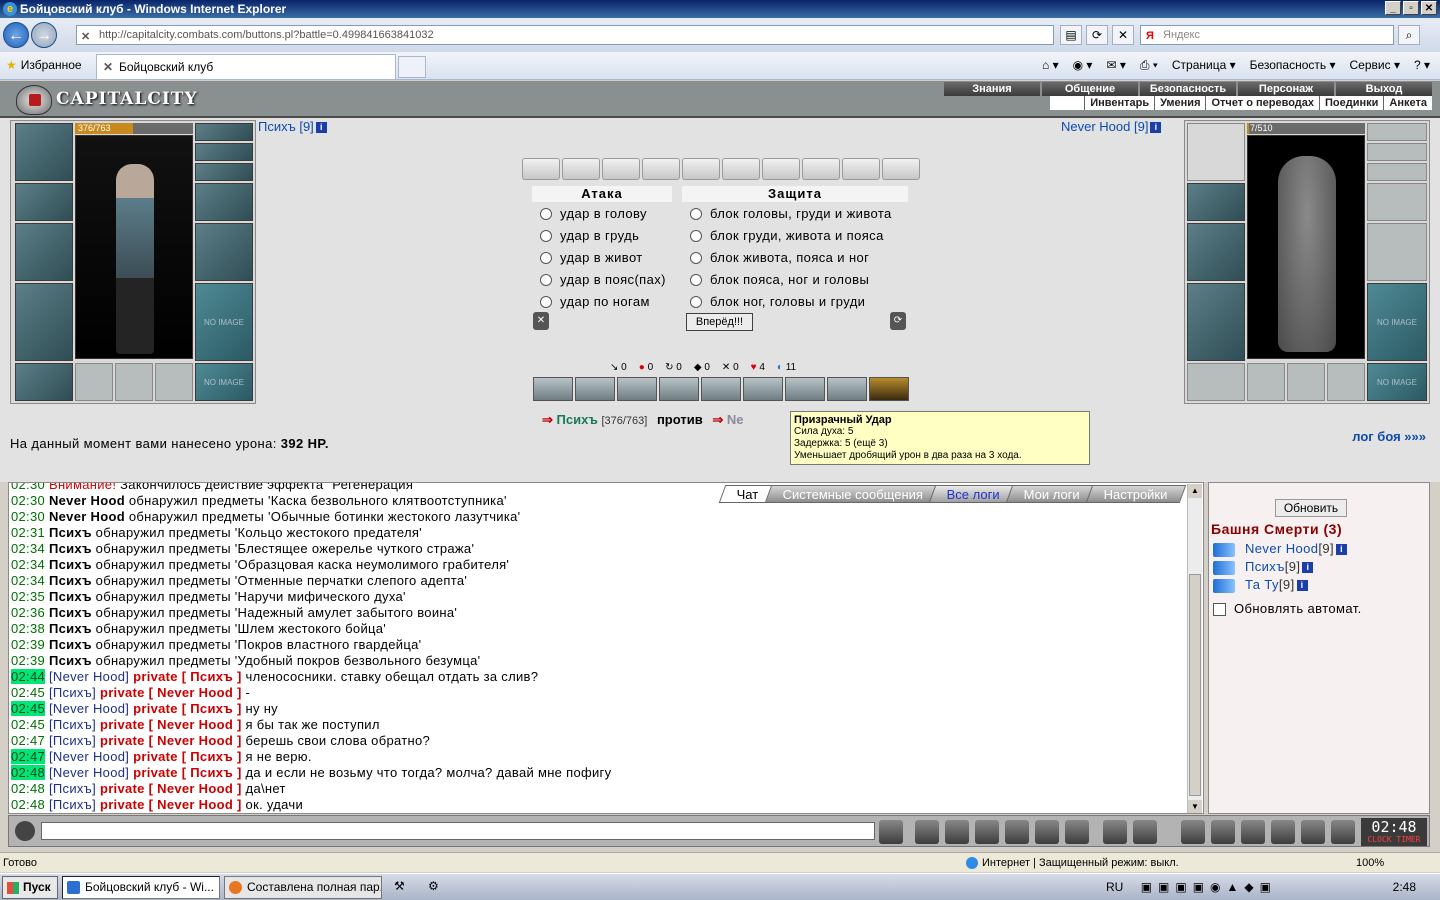 Image resolution: width=1440 pixels, height=900 pixels. What do you see at coordinates (1216, 382) in the screenshot?
I see `belt-slot` at bounding box center [1216, 382].